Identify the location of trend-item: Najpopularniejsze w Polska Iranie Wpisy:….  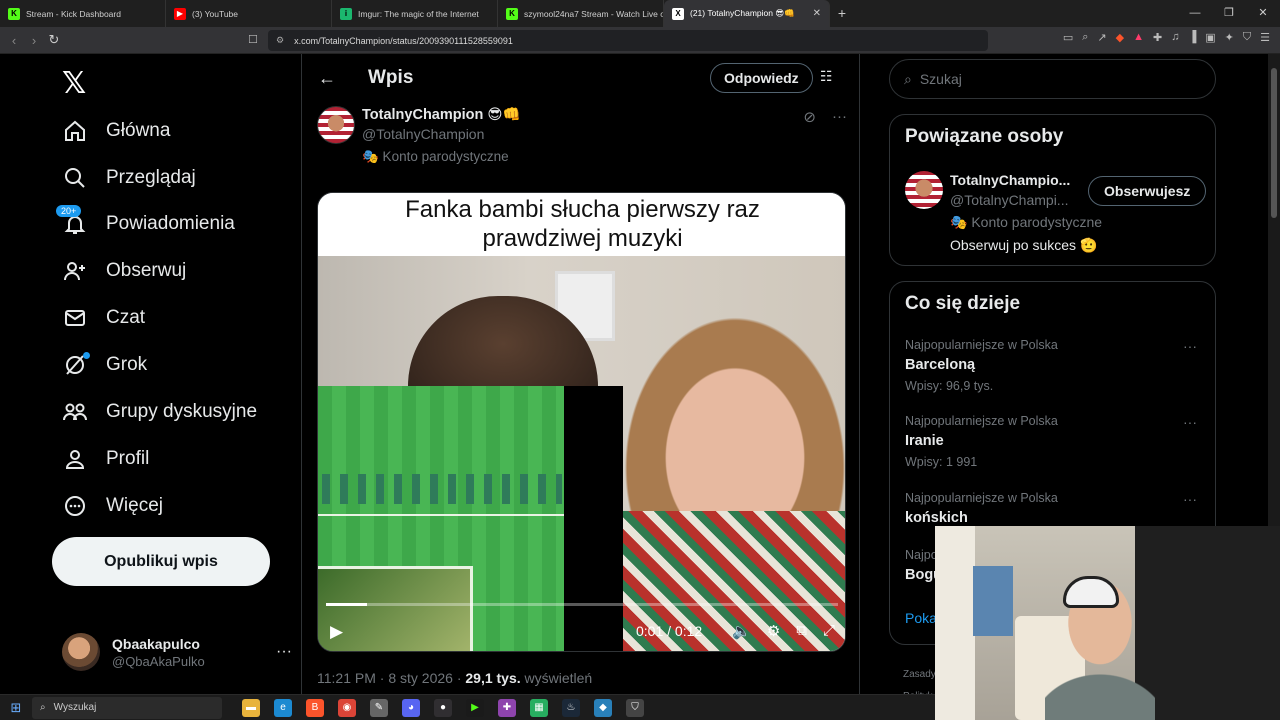
(1055, 441).